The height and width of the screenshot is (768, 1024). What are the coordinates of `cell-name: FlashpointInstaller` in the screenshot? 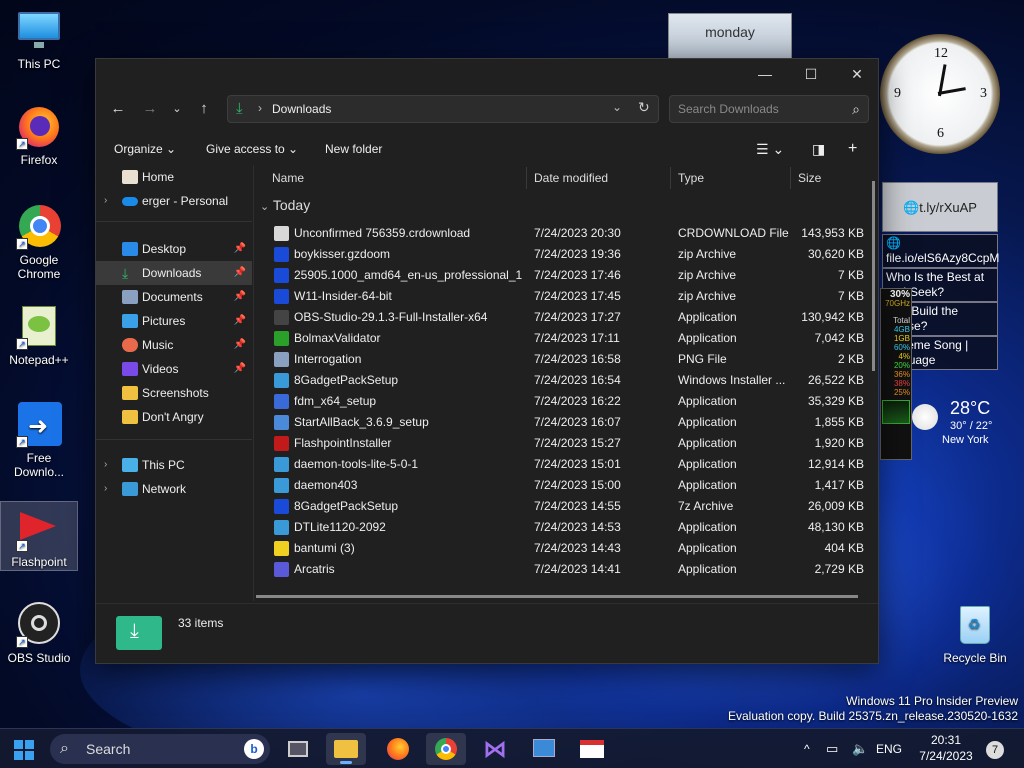 It's located at (343, 443).